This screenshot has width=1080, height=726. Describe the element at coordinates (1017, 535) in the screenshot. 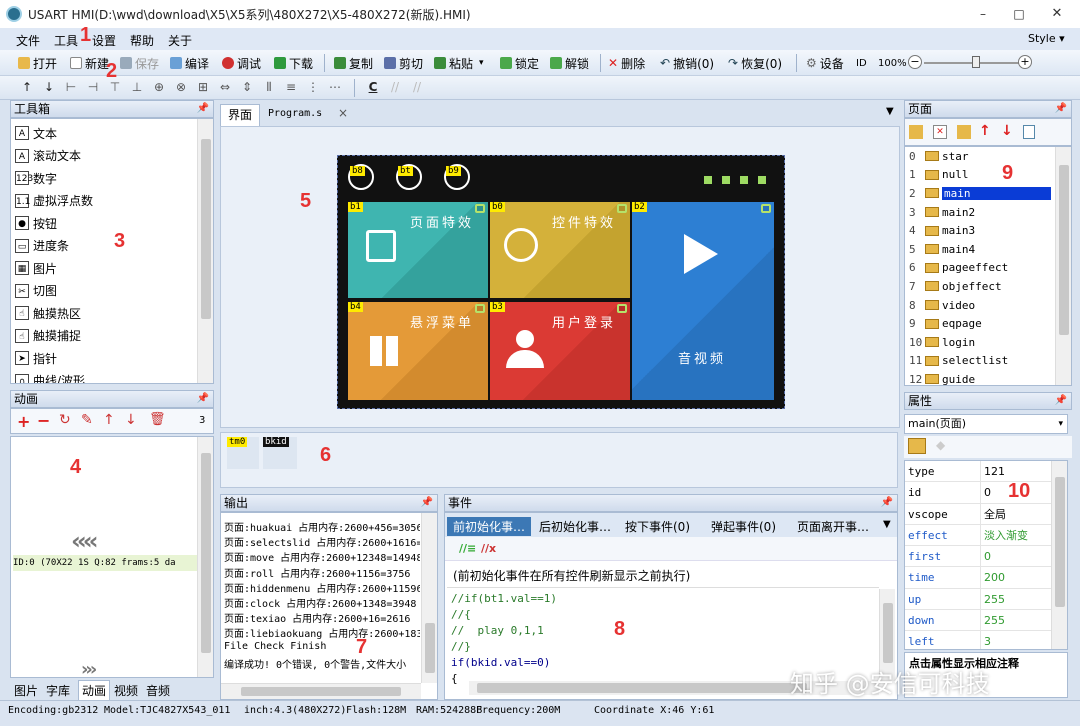

I see `property-value: 淡入渐变` at that location.